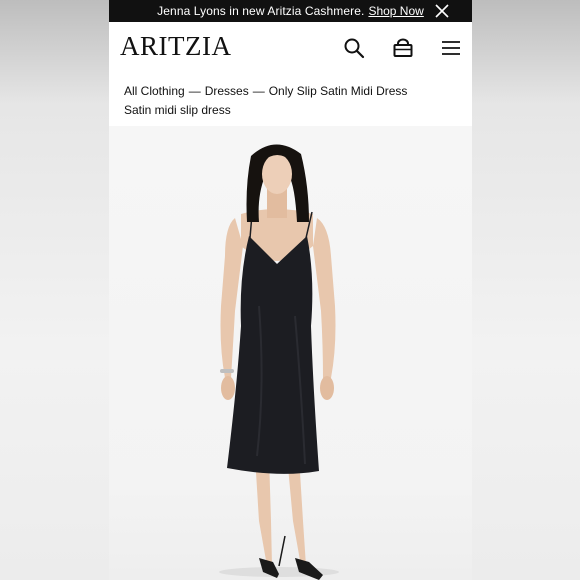 This screenshot has width=580, height=580. Describe the element at coordinates (451, 48) in the screenshot. I see `menu-icon` at that location.